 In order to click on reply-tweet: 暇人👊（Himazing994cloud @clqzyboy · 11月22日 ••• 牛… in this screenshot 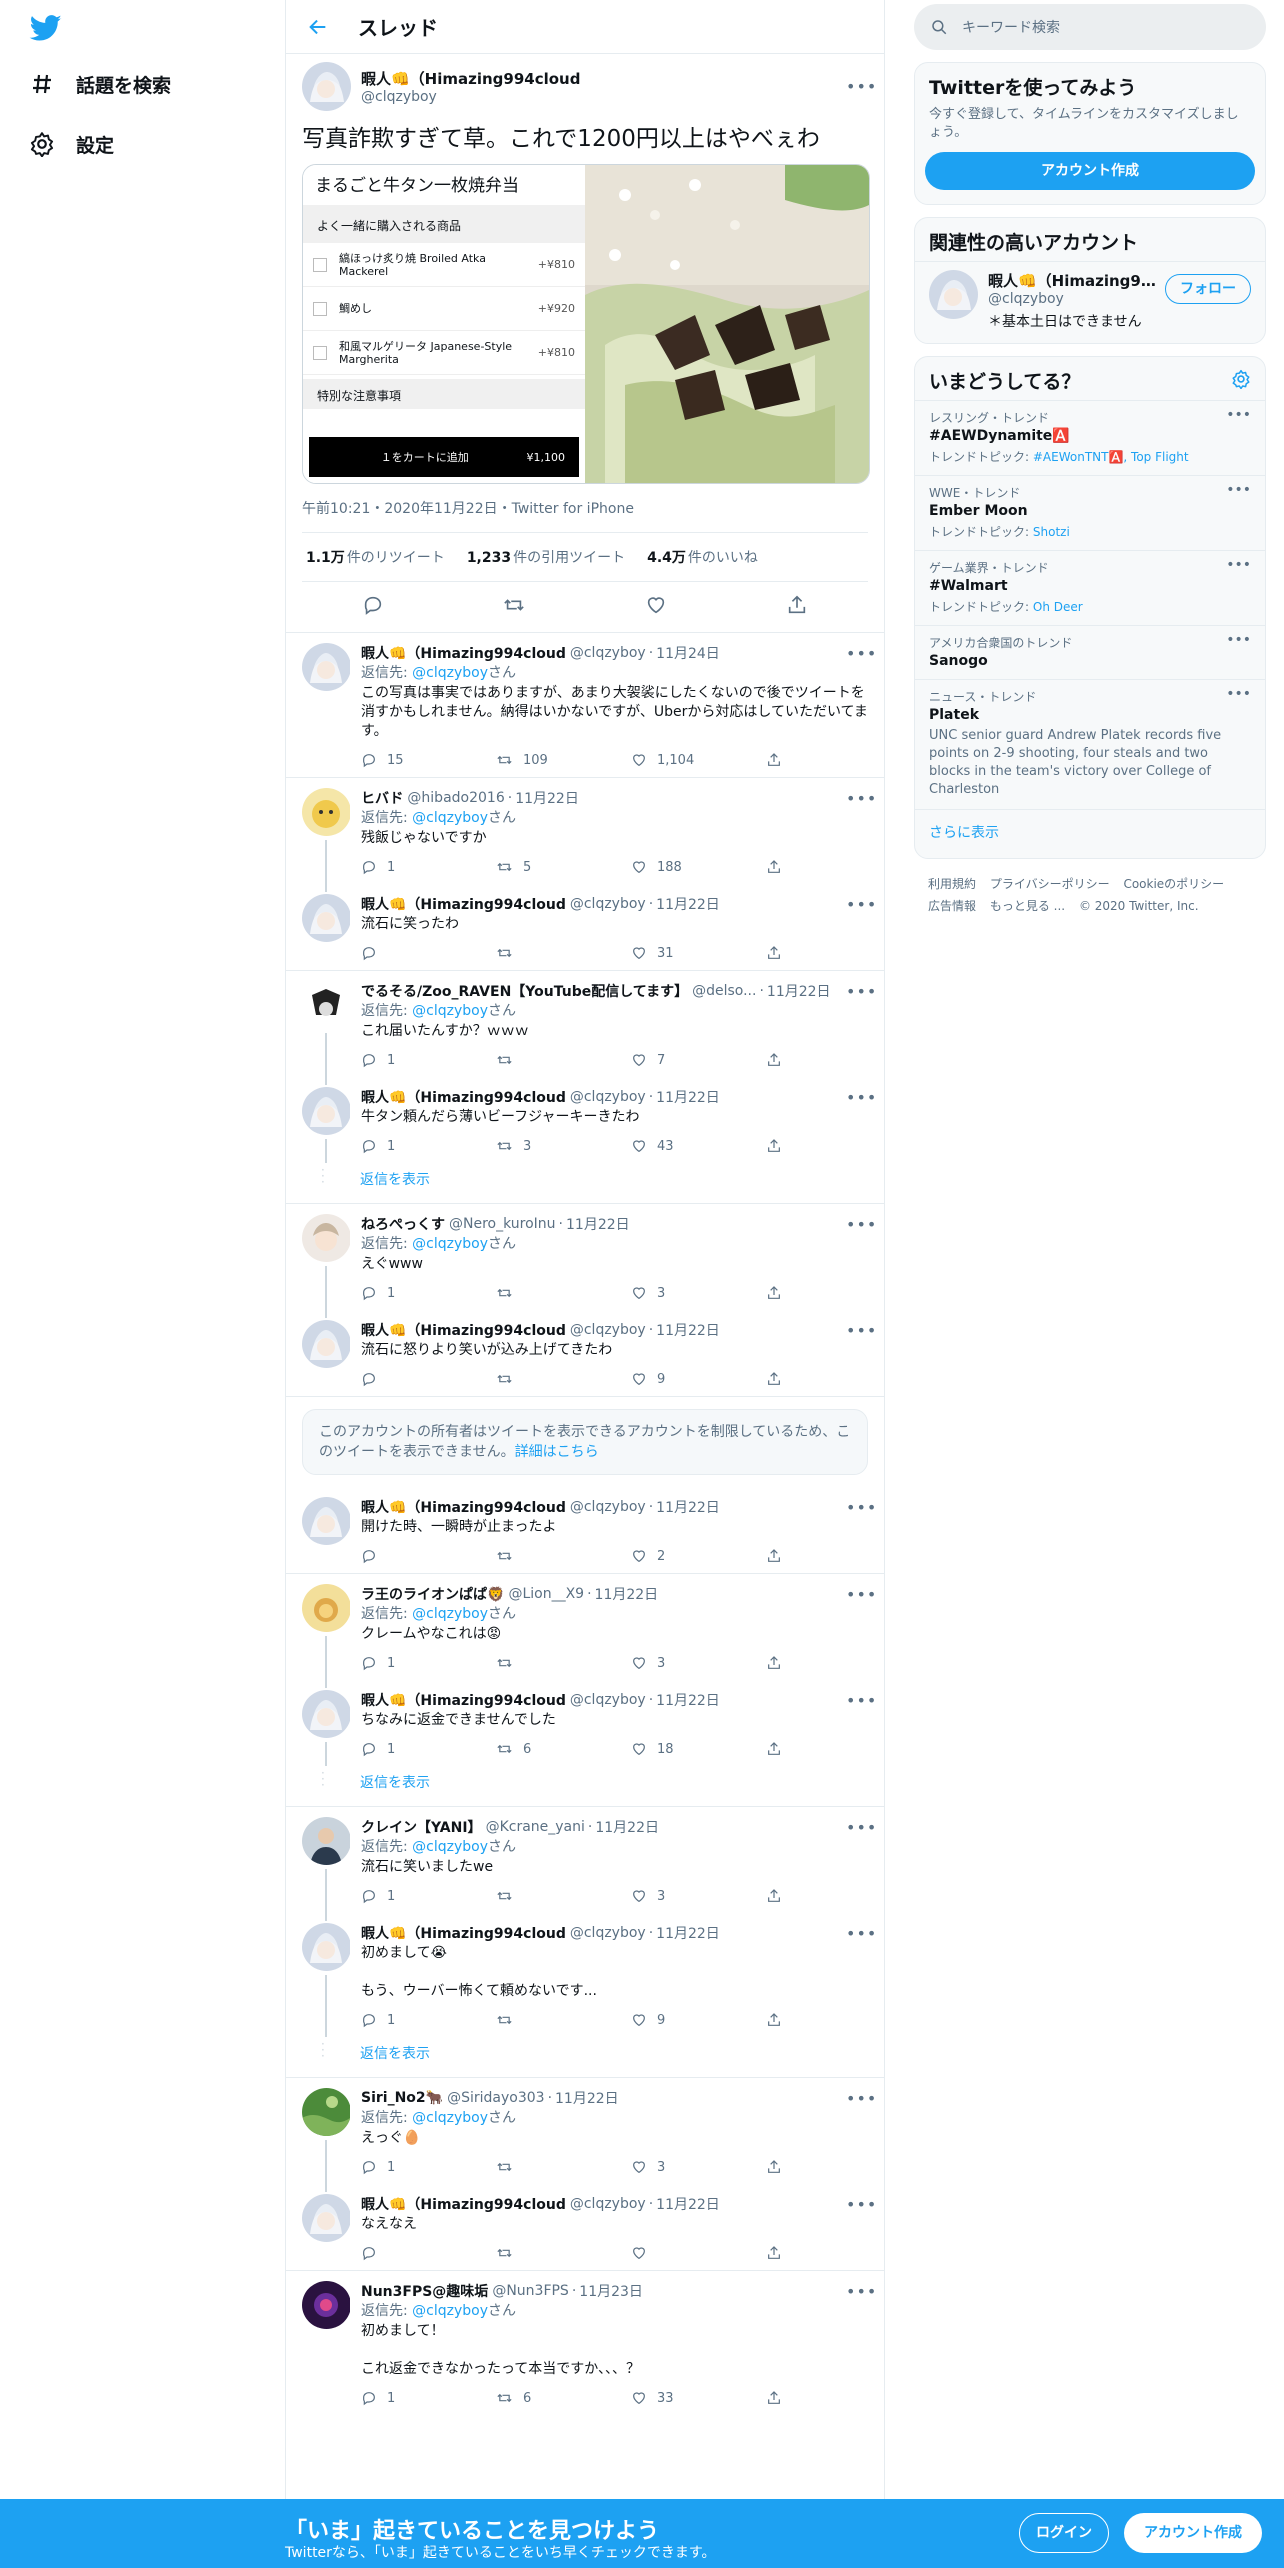, I will do `click(585, 1120)`.